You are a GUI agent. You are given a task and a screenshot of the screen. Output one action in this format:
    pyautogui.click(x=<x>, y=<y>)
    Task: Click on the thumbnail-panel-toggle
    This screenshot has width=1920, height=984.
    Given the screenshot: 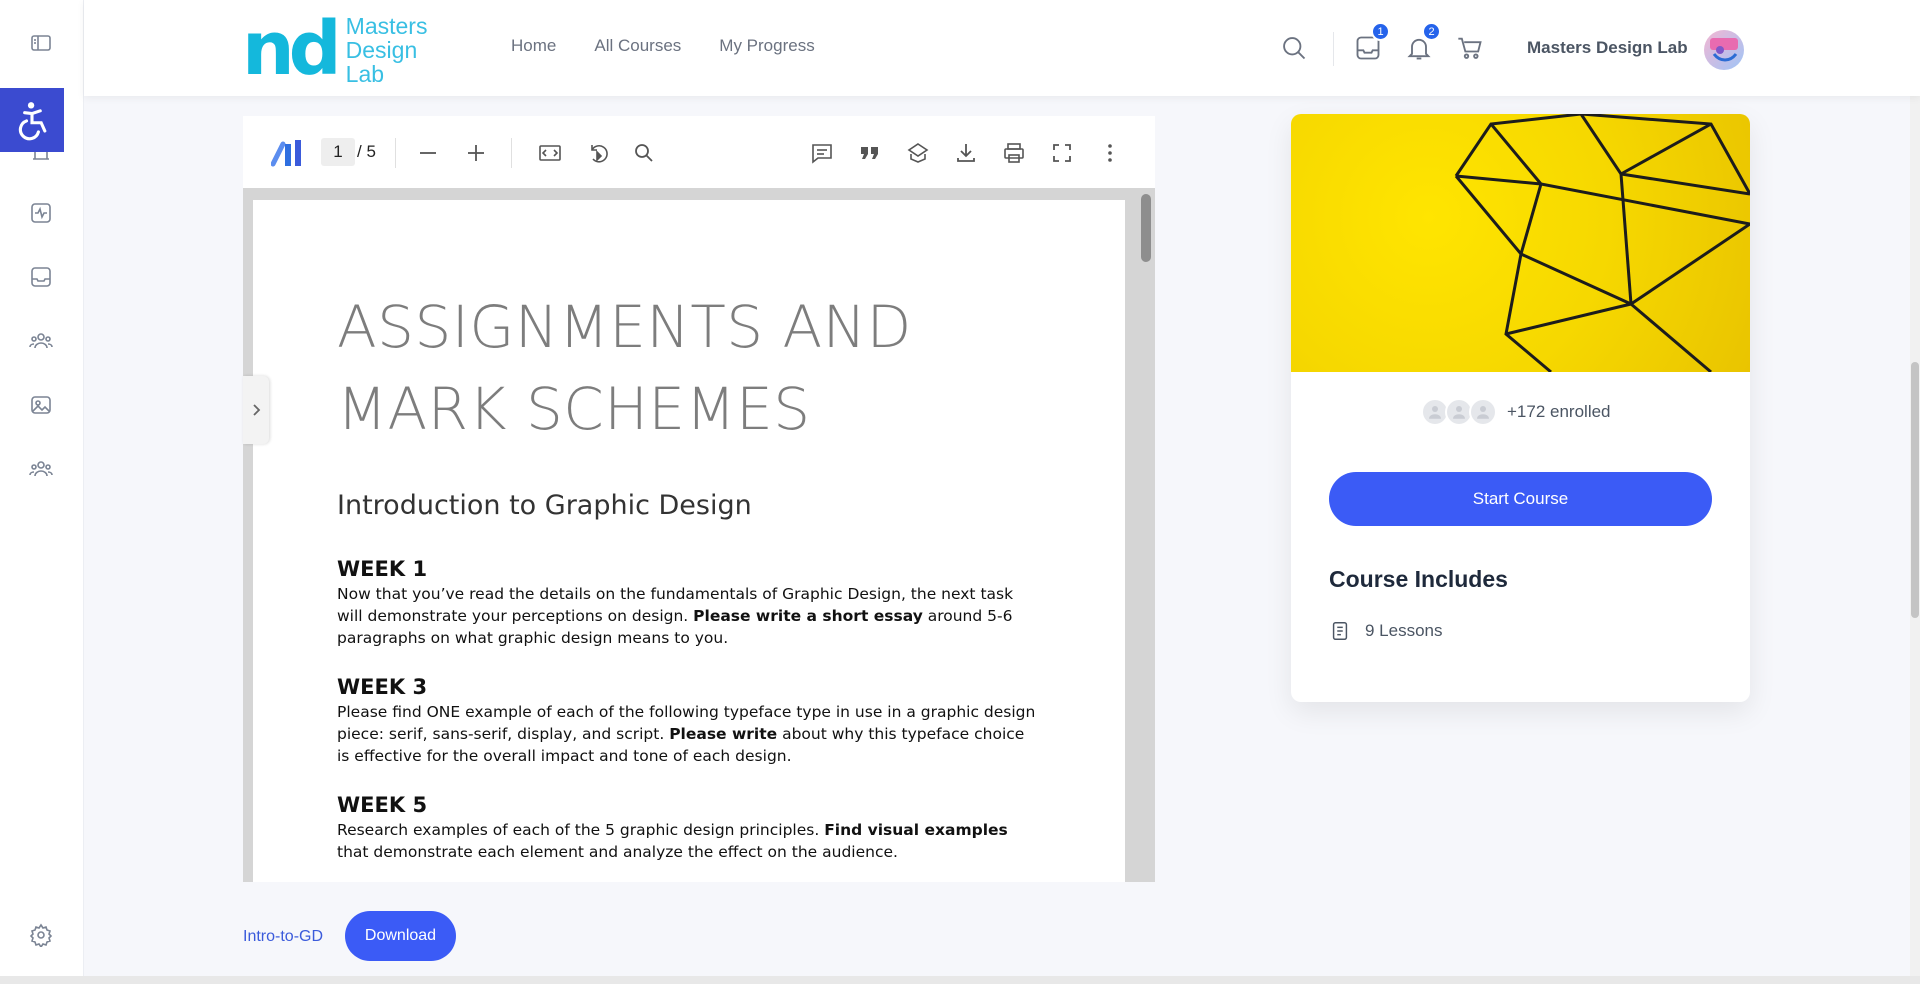 What is the action you would take?
    pyautogui.click(x=256, y=410)
    